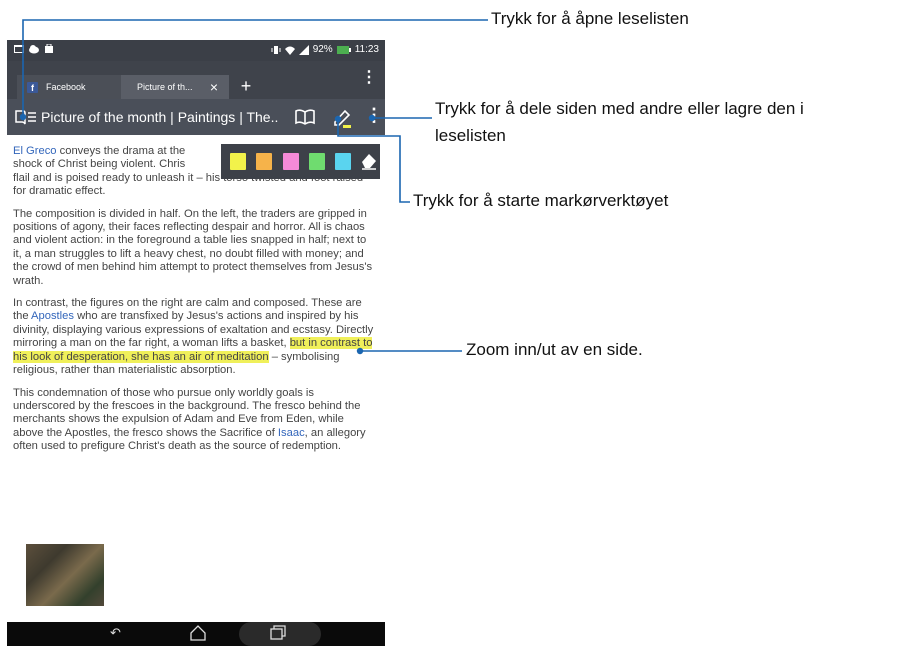 The width and height of the screenshot is (921, 646). I want to click on marker-callout-dot, so click(338, 119).